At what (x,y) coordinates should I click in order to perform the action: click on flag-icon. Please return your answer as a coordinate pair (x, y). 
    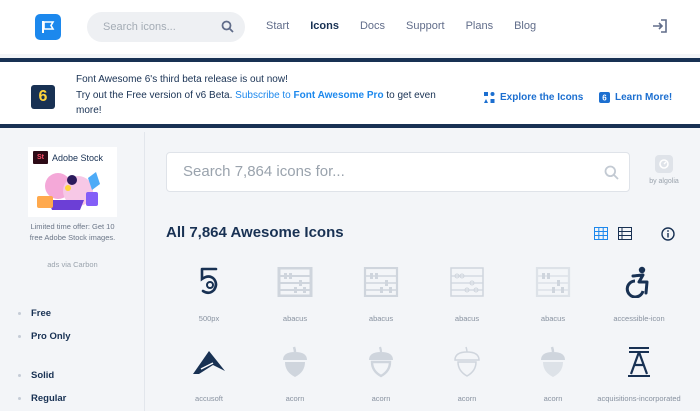
    Looking at the image, I should click on (48, 27).